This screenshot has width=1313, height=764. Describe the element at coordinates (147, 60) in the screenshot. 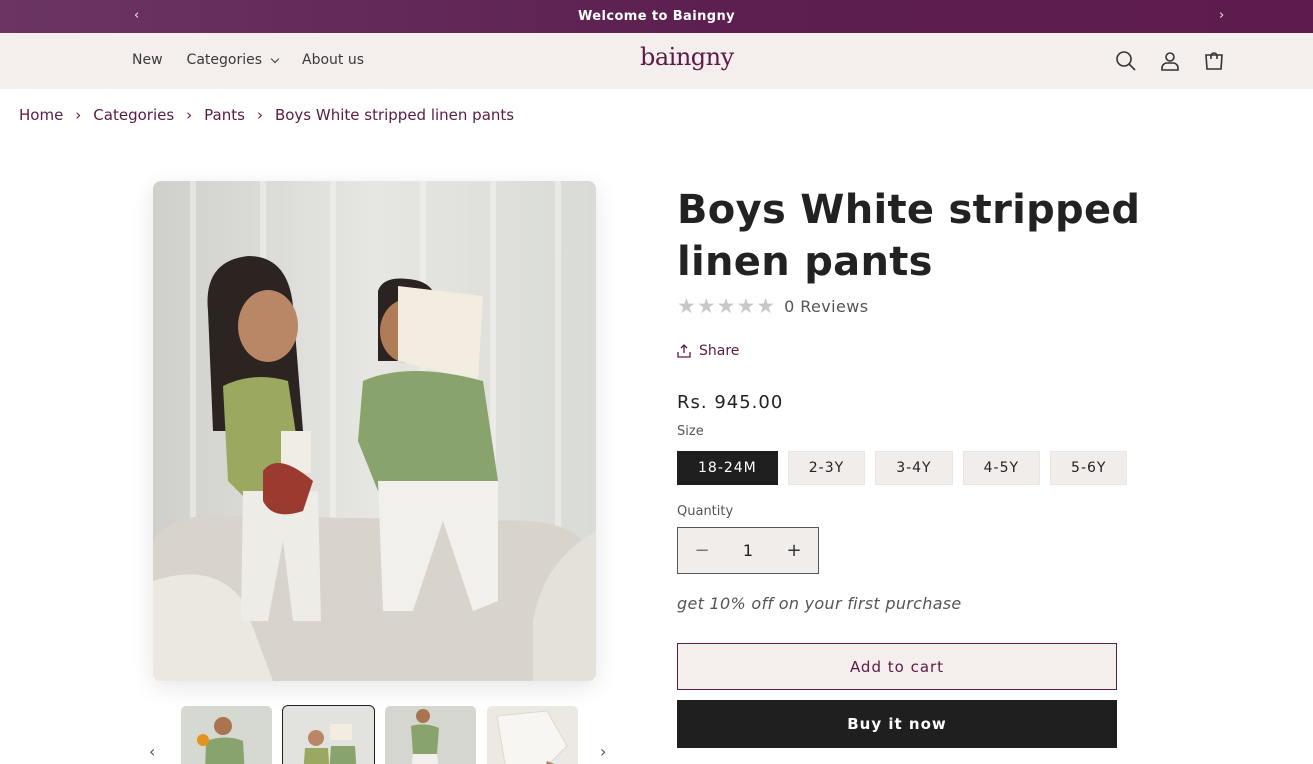

I see `nav-item-new: New` at that location.